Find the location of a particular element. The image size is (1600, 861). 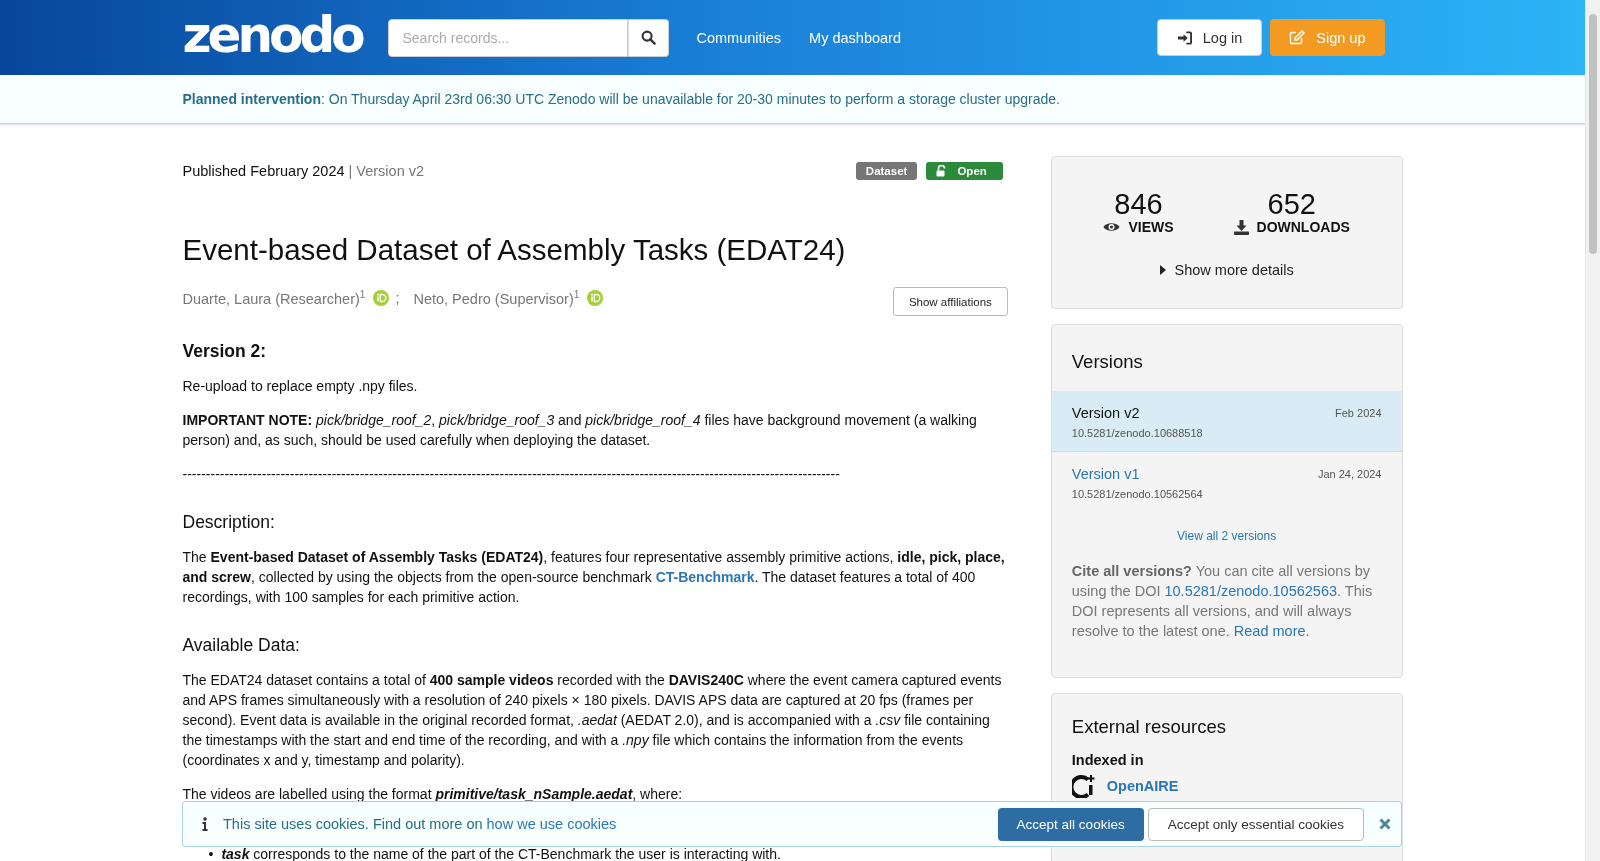

cookie-policy-link: how we use cookies is located at coordinates (551, 824).